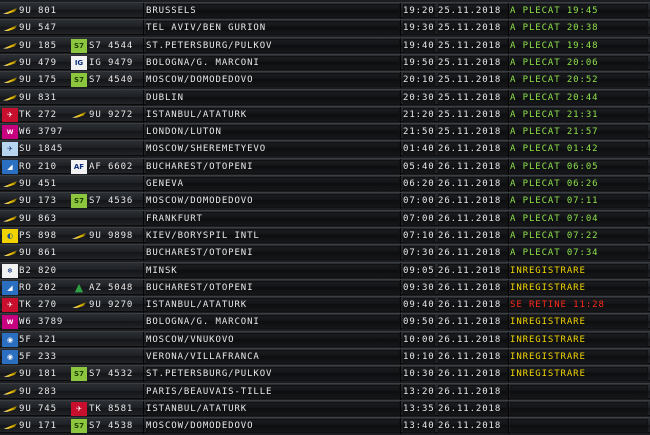 The image size is (650, 435). What do you see at coordinates (10, 339) in the screenshot?
I see `pobeda-logo-icon: ◉` at bounding box center [10, 339].